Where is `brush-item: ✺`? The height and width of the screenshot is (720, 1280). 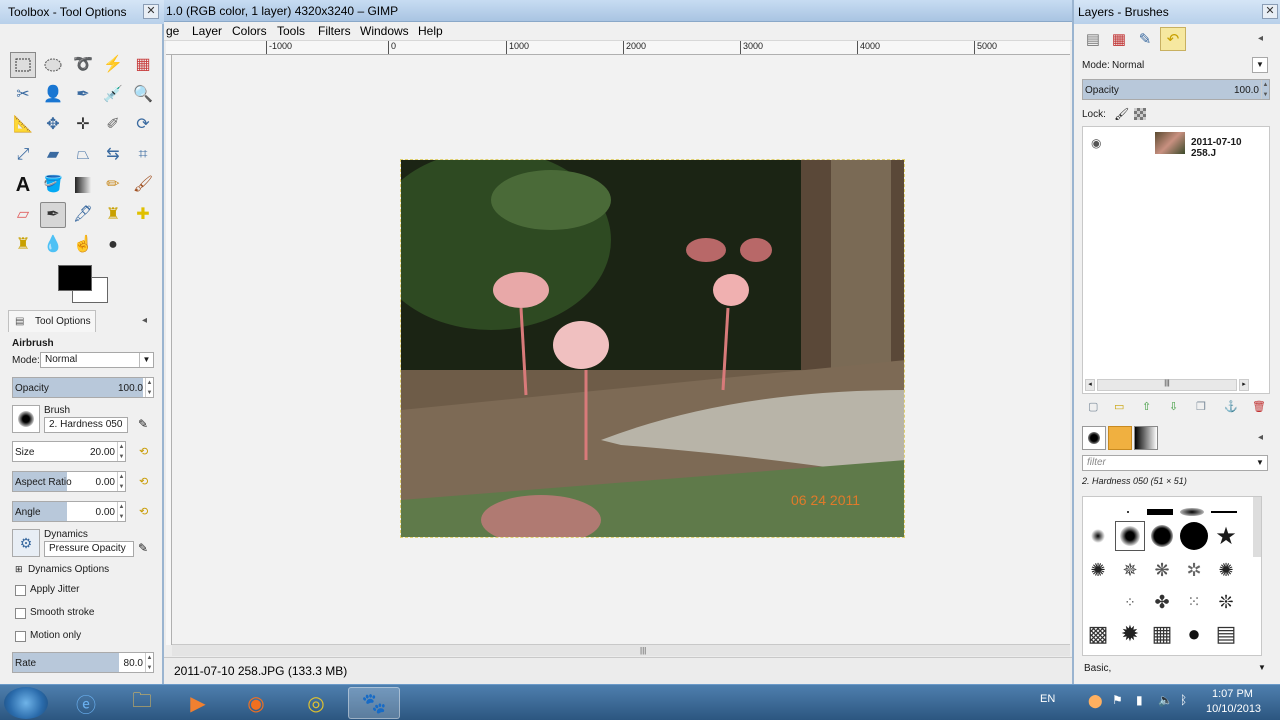 brush-item: ✺ is located at coordinates (1098, 570).